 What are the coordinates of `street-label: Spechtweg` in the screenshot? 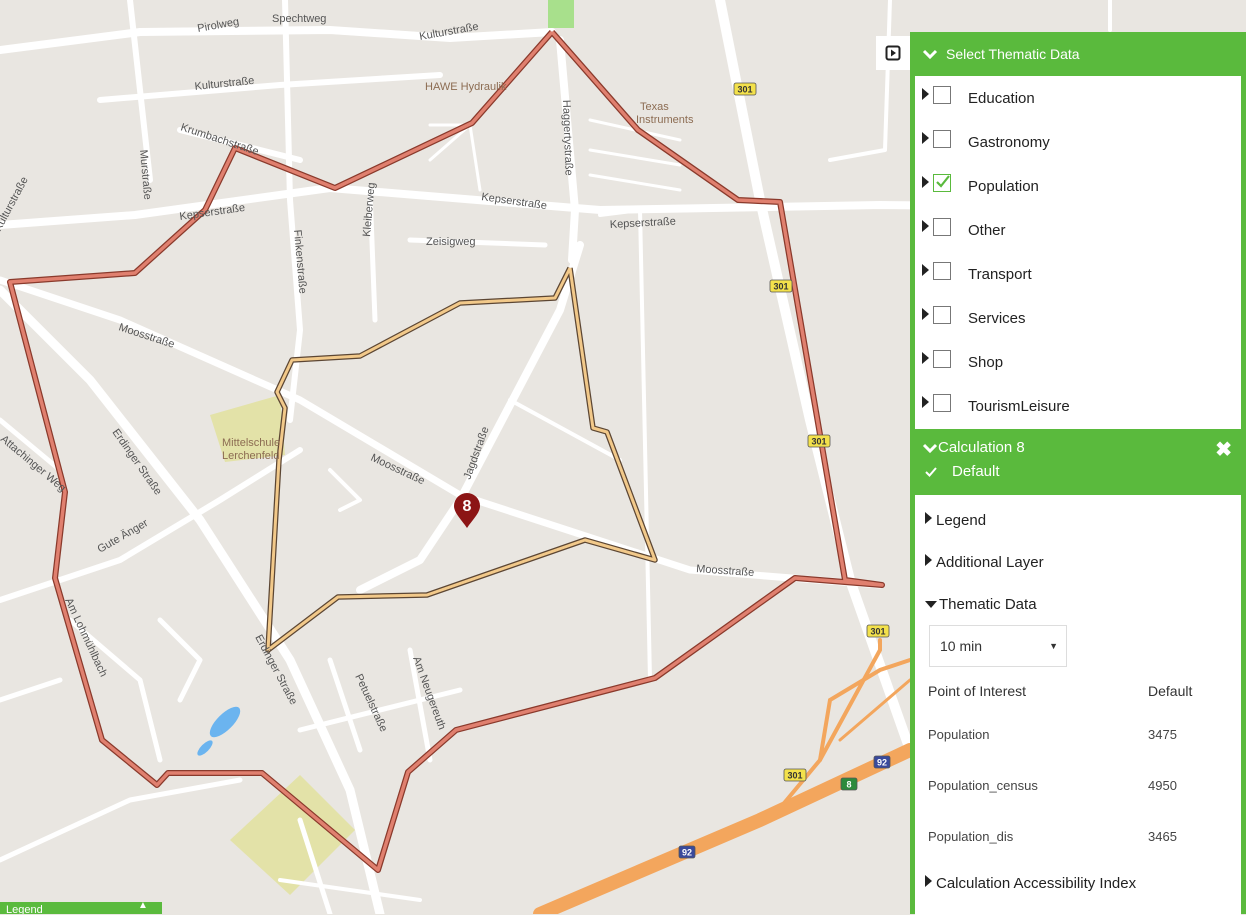 It's located at (299, 19).